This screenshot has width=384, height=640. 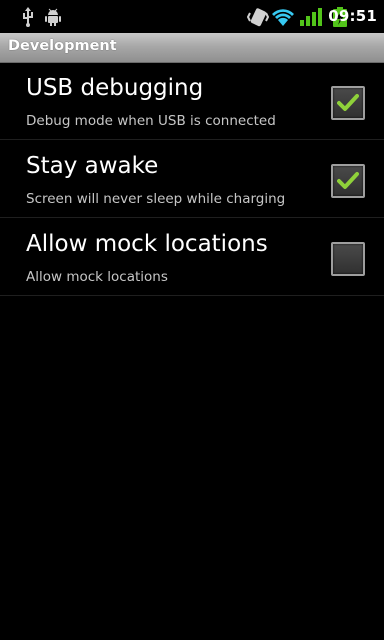 I want to click on allow-mock-locations-checkbox, so click(x=348, y=259).